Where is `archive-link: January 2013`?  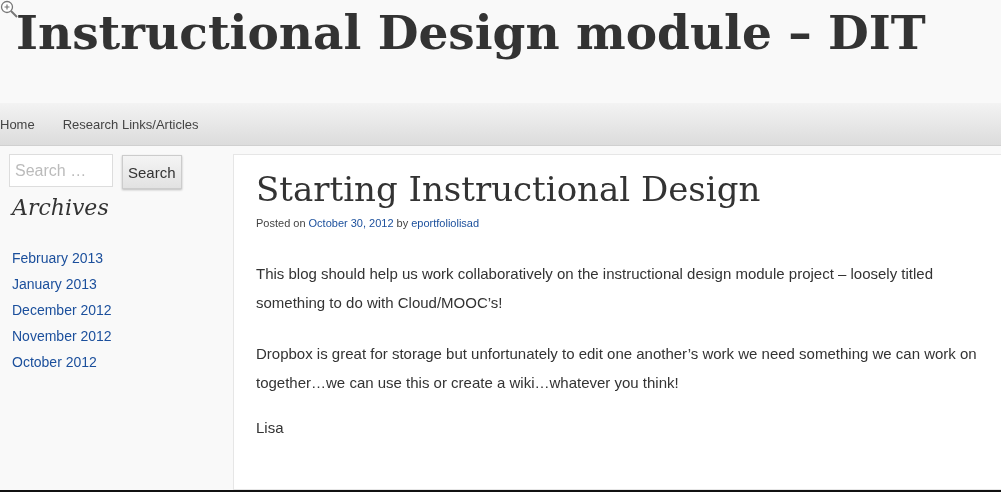 archive-link: January 2013 is located at coordinates (54, 284).